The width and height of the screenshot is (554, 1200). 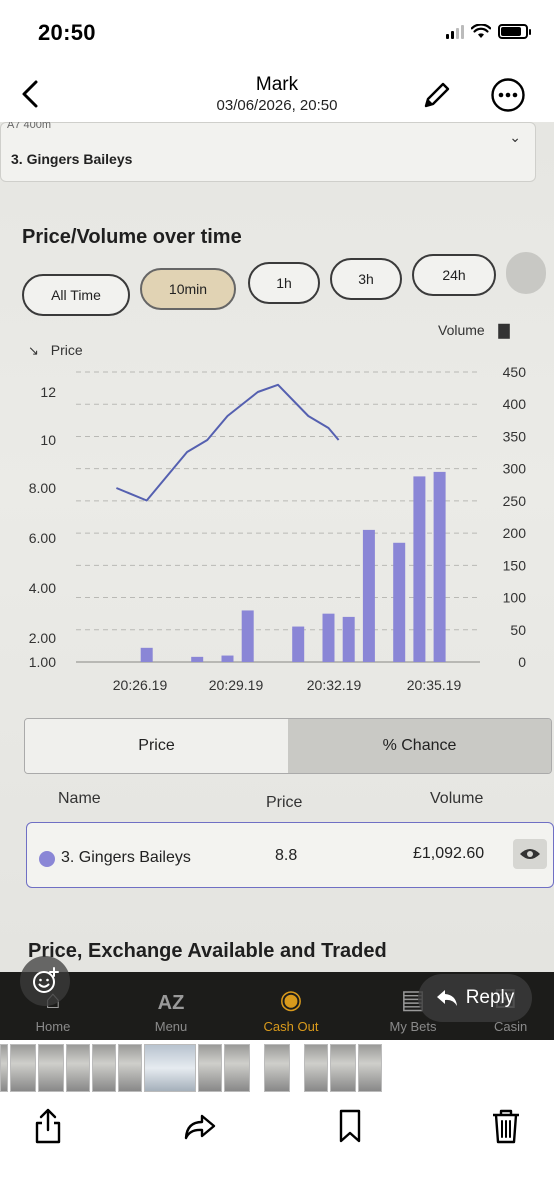 What do you see at coordinates (518, 630) in the screenshot?
I see `volume-tick-label: 50` at bounding box center [518, 630].